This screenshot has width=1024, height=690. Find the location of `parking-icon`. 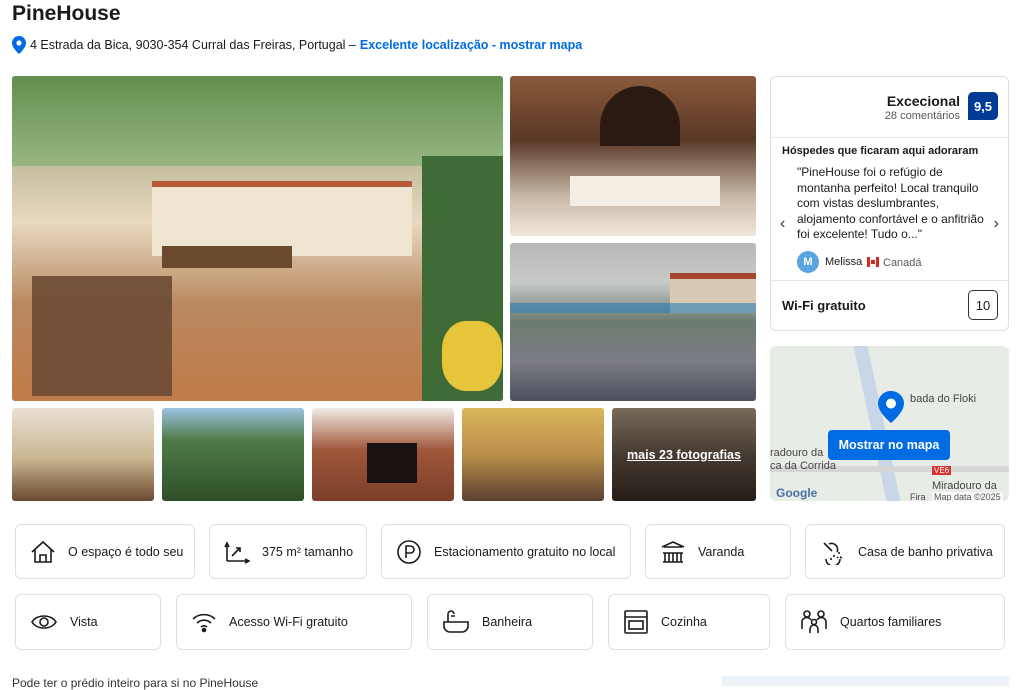

parking-icon is located at coordinates (409, 551).